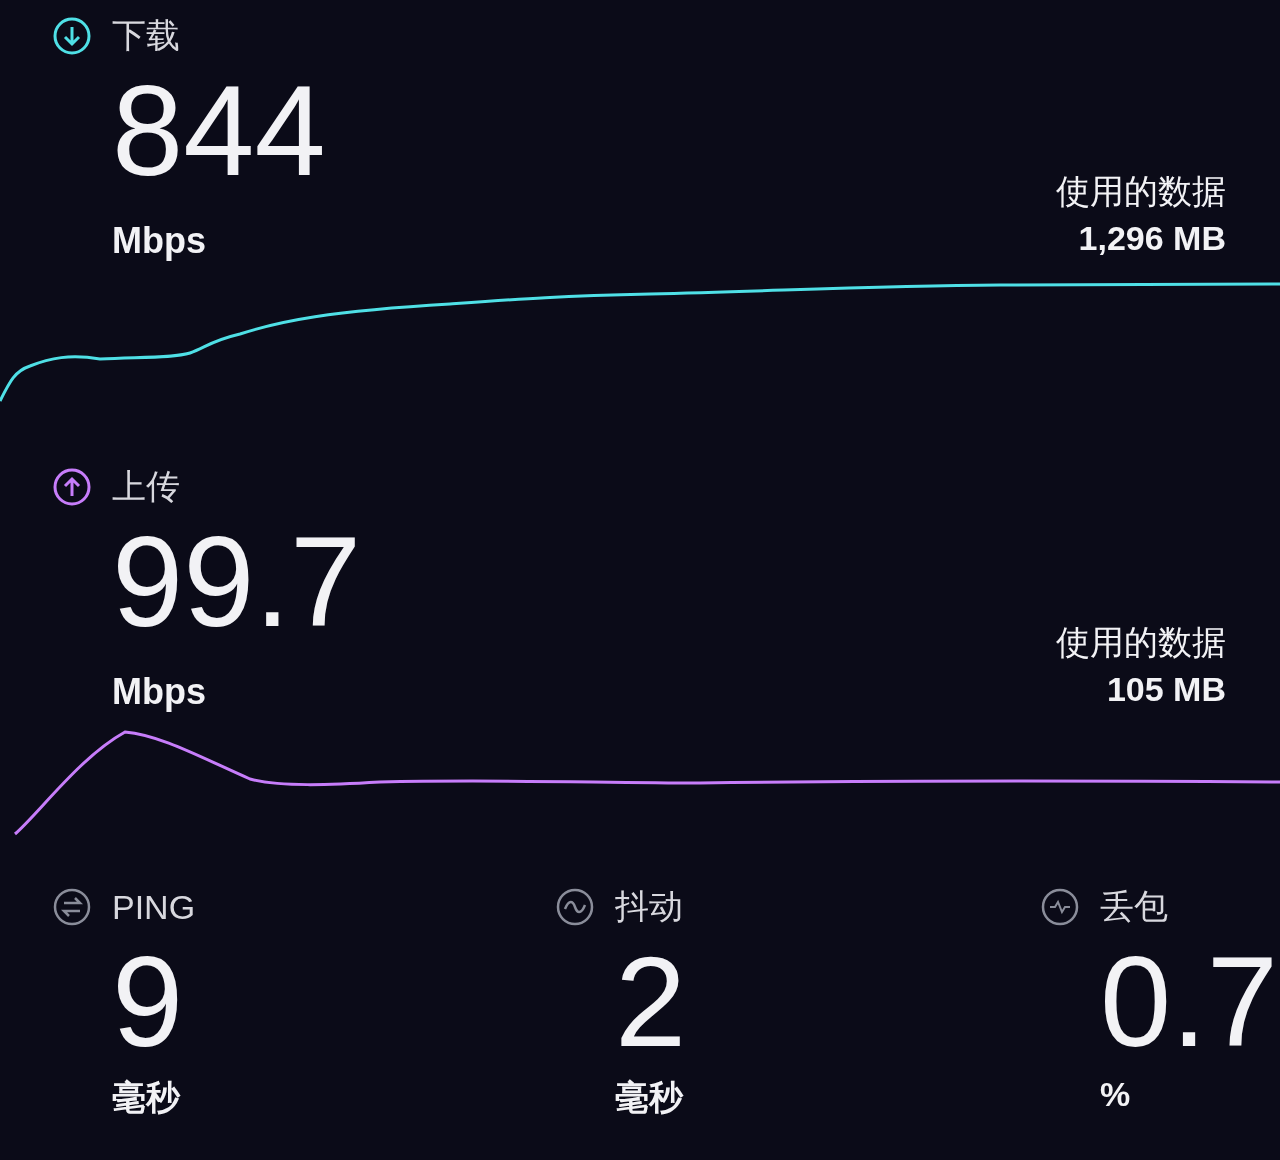 Image resolution: width=1280 pixels, height=1160 pixels. Describe the element at coordinates (219, 131) in the screenshot. I see `speed-value: 844` at that location.